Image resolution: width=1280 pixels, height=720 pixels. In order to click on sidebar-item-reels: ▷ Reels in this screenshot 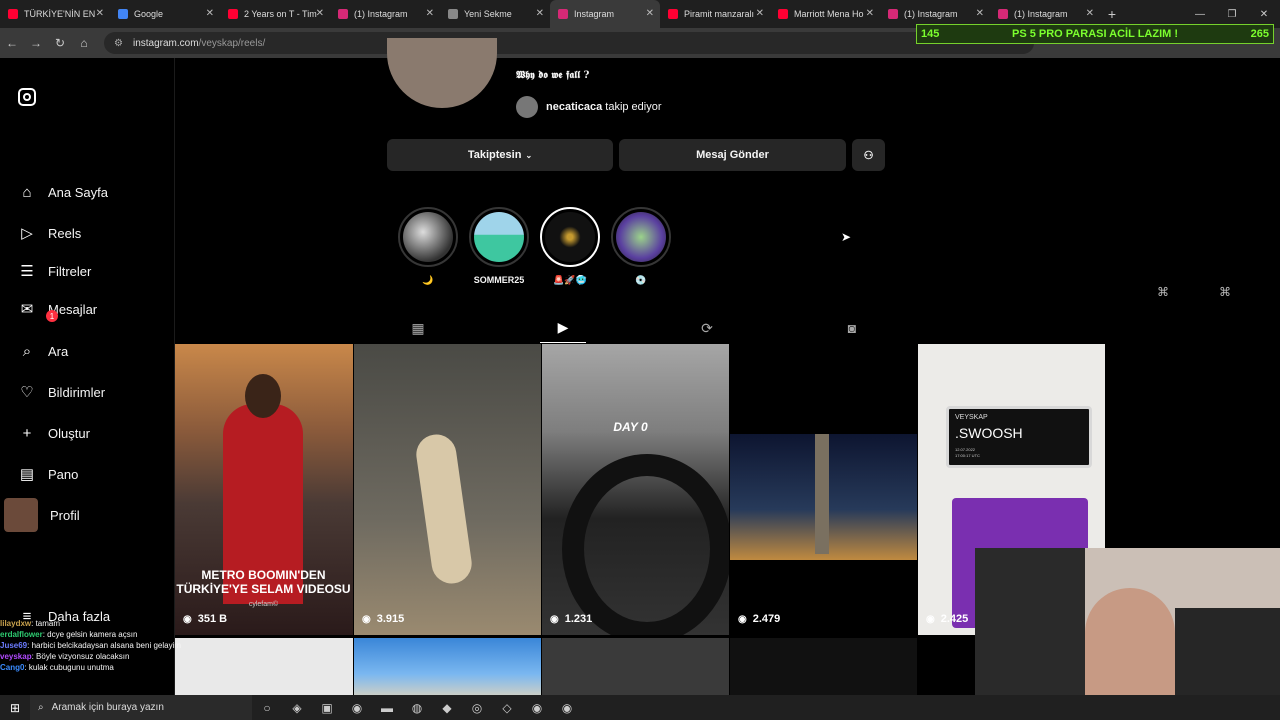, I will do `click(49, 233)`.